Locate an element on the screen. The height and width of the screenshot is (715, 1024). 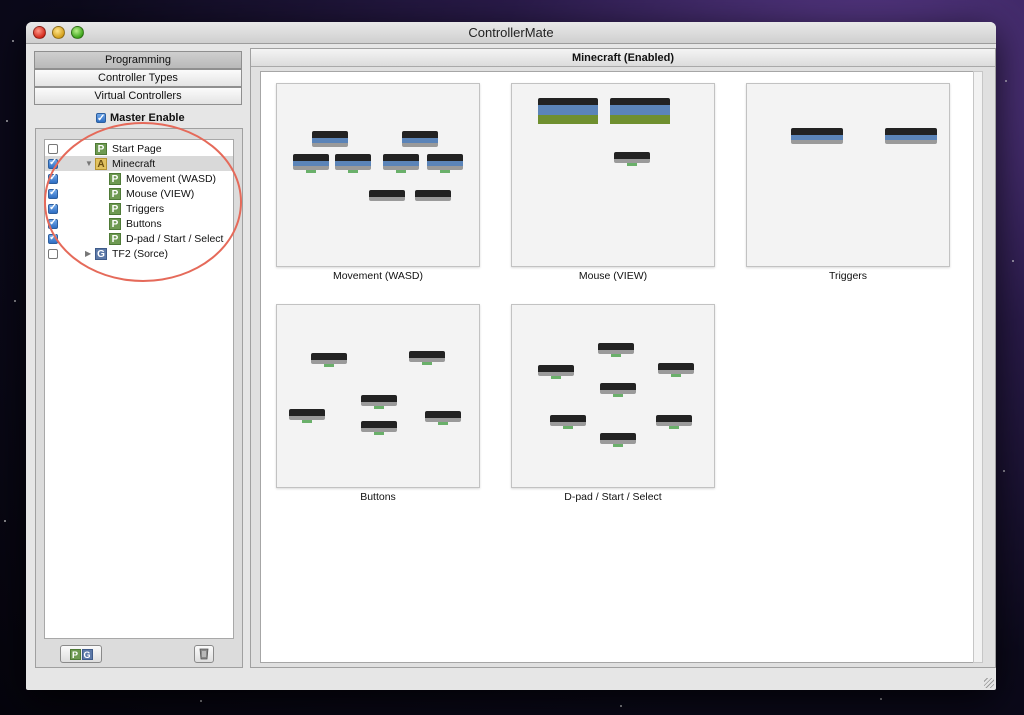
window-title: ControllerMate is located at coordinates (511, 32).